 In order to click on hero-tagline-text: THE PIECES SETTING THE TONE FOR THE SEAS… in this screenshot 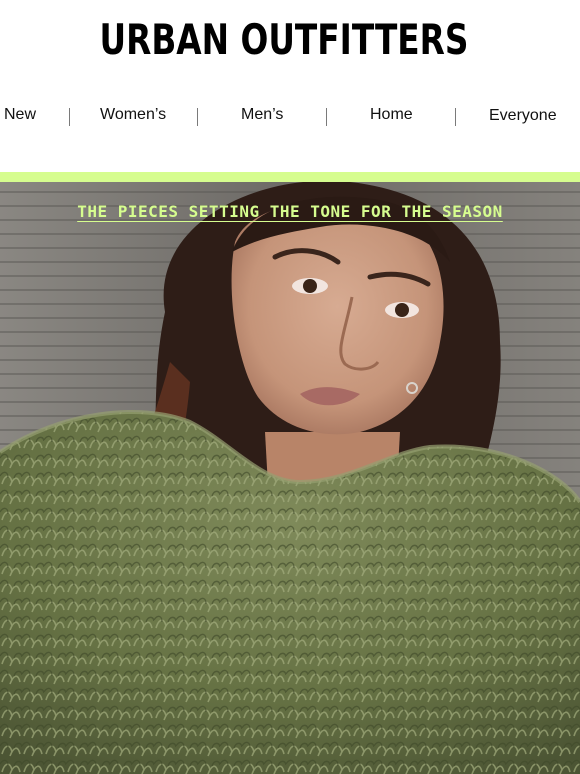, I will do `click(290, 211)`.